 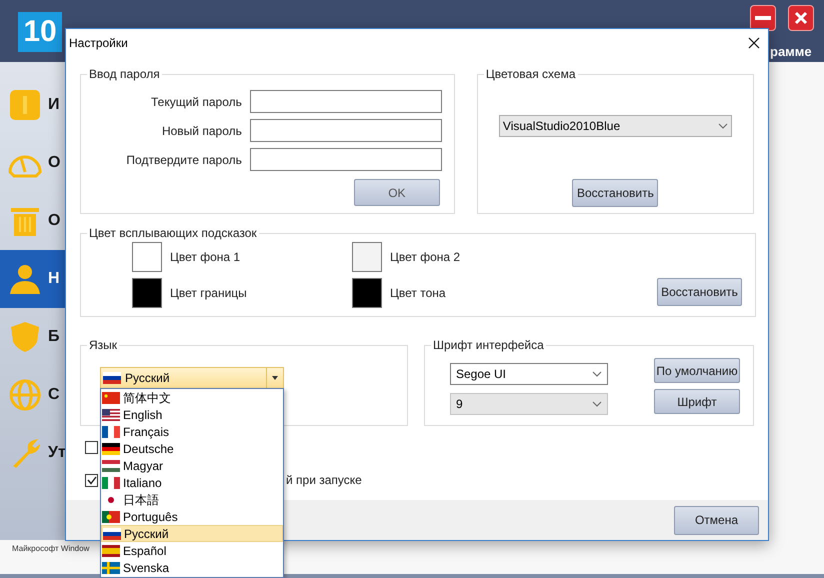 I want to click on language-option: Italiano, so click(x=192, y=482).